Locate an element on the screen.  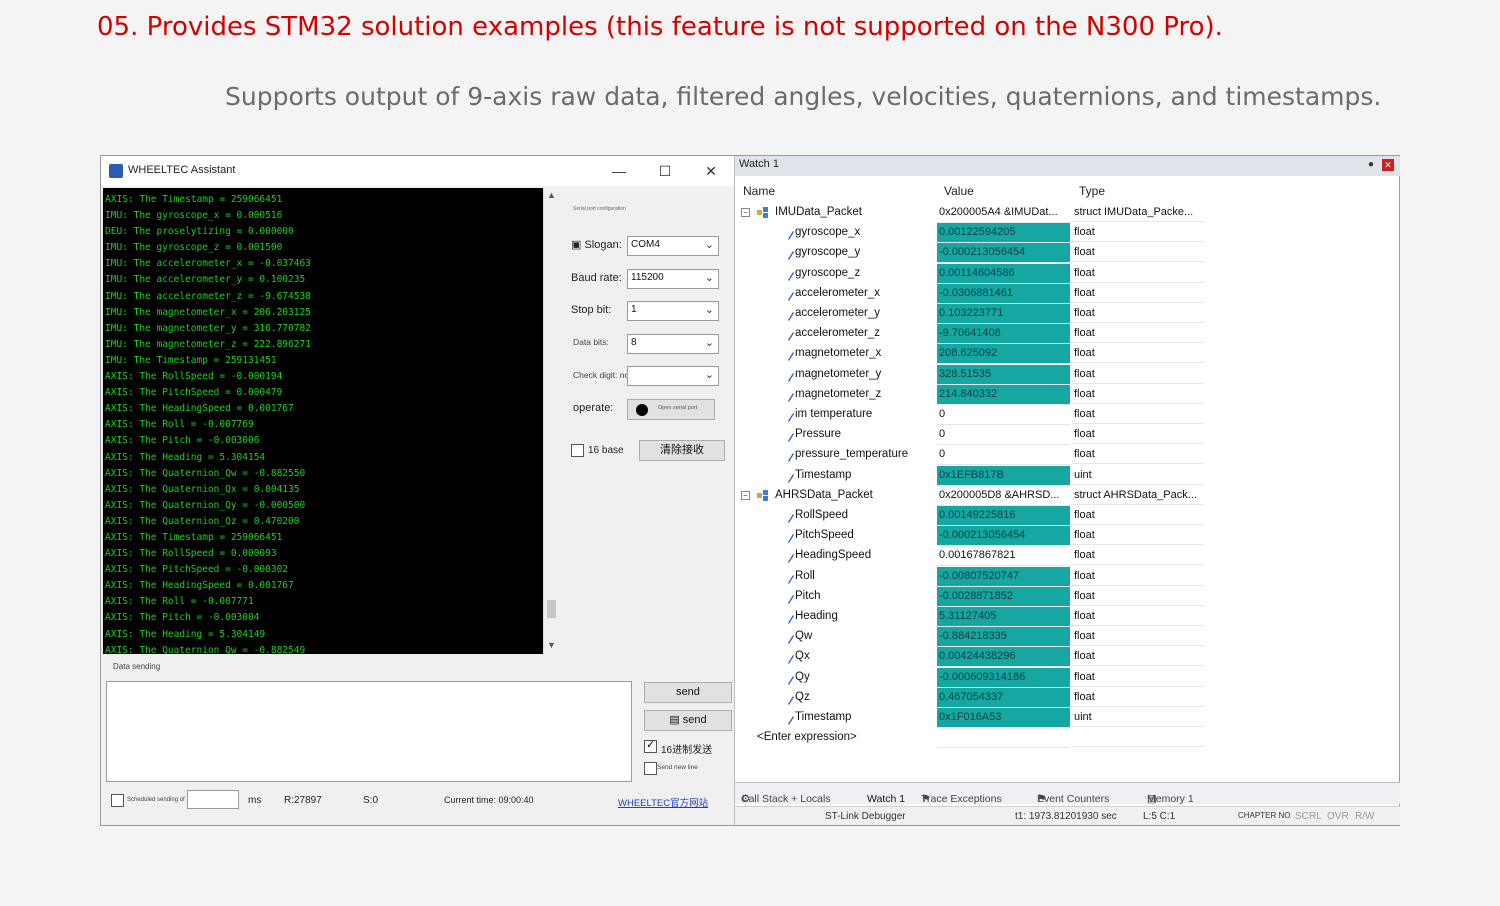
watch-value: -0.000609314186 is located at coordinates (1003, 677).